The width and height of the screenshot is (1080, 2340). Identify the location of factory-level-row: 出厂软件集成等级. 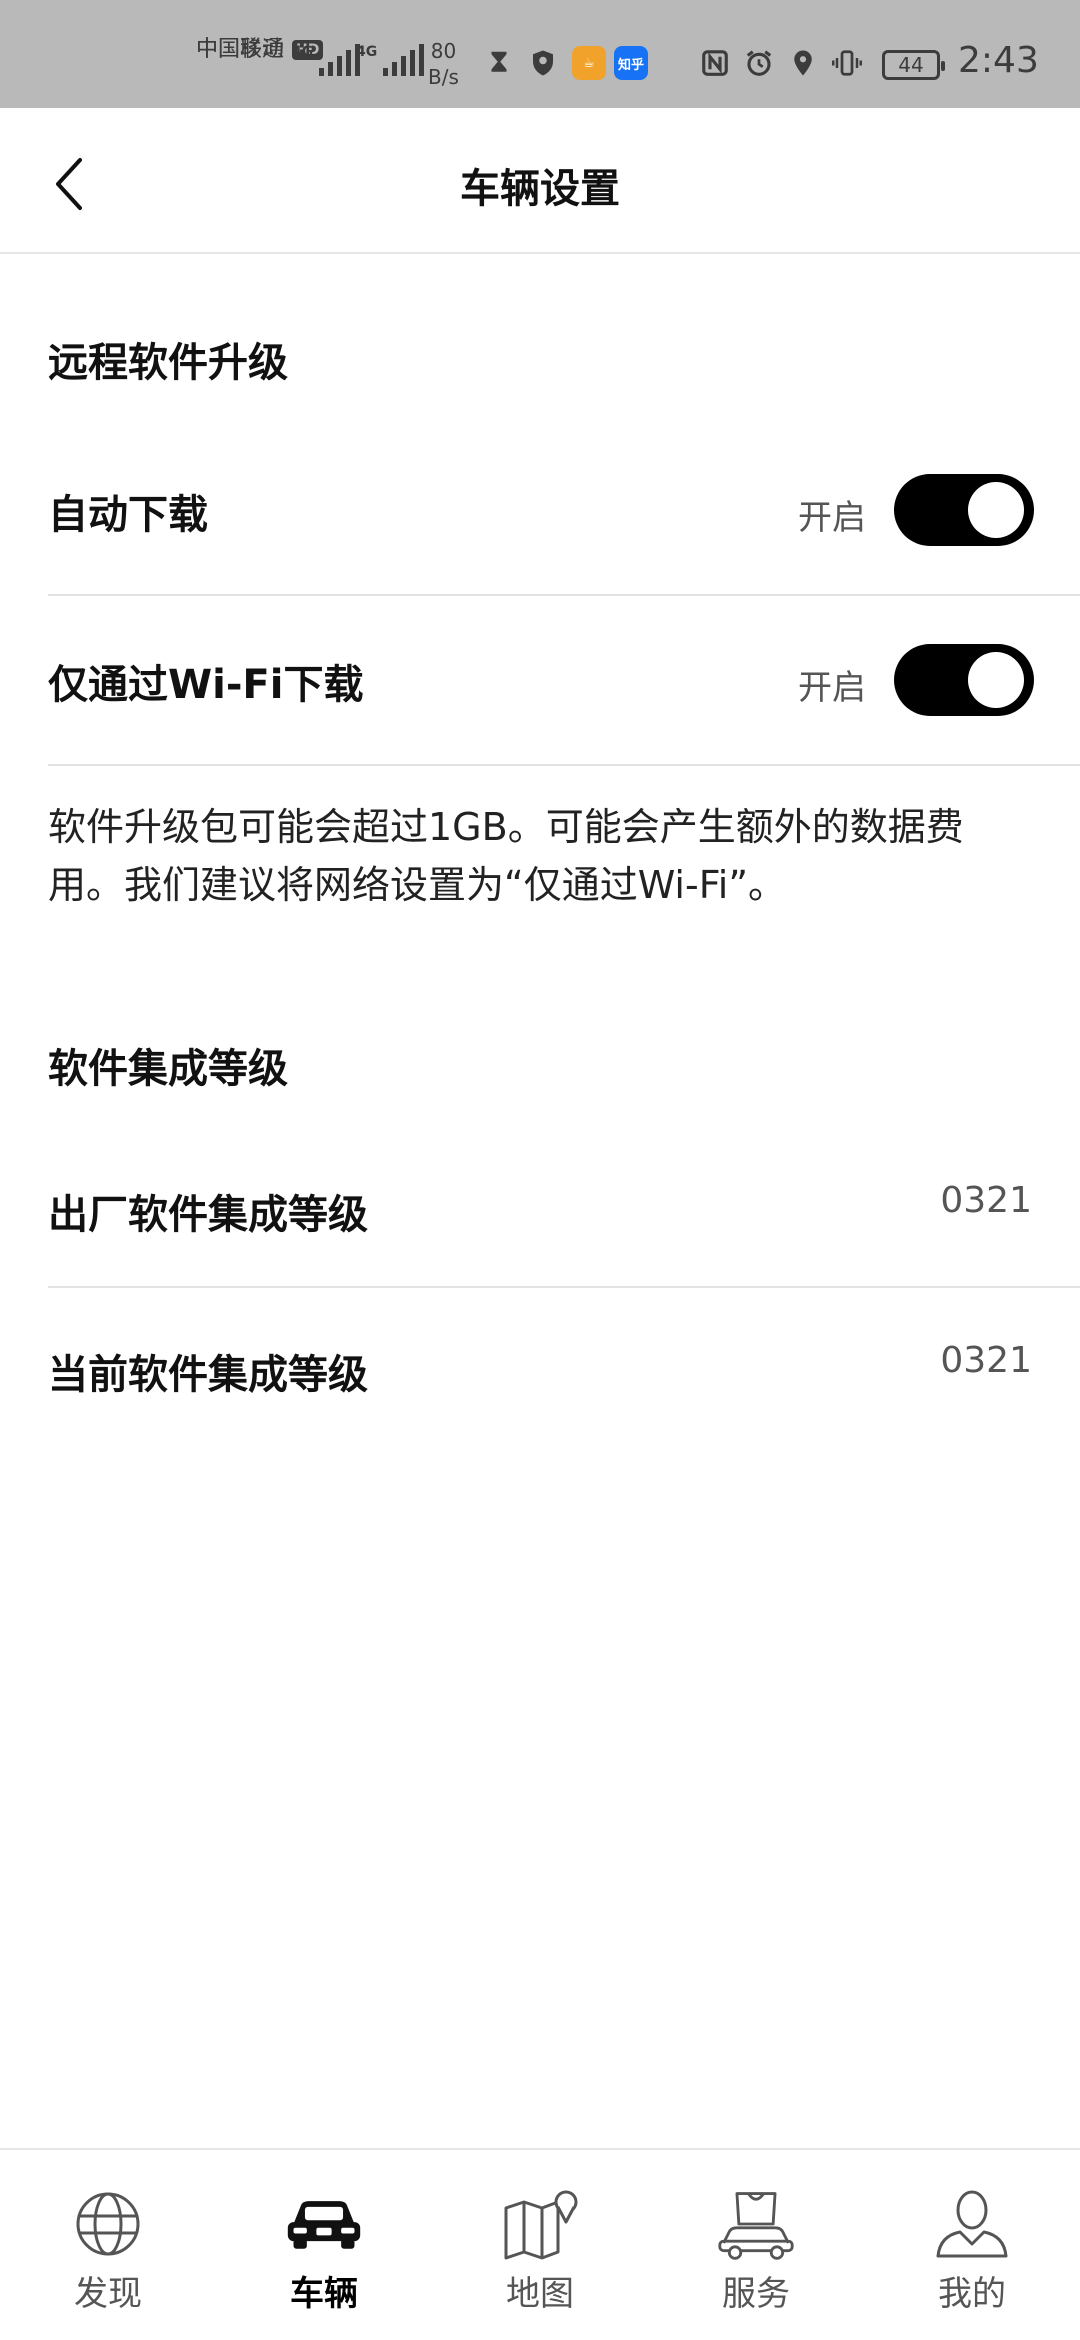
(564, 1216).